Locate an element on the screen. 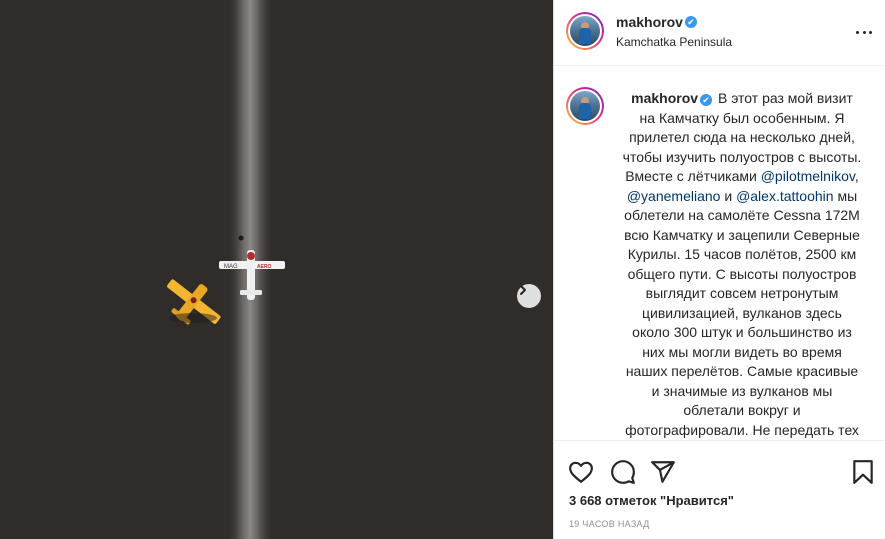  mention-alex-tattoohin: @alex.tattoohin is located at coordinates (785, 196).